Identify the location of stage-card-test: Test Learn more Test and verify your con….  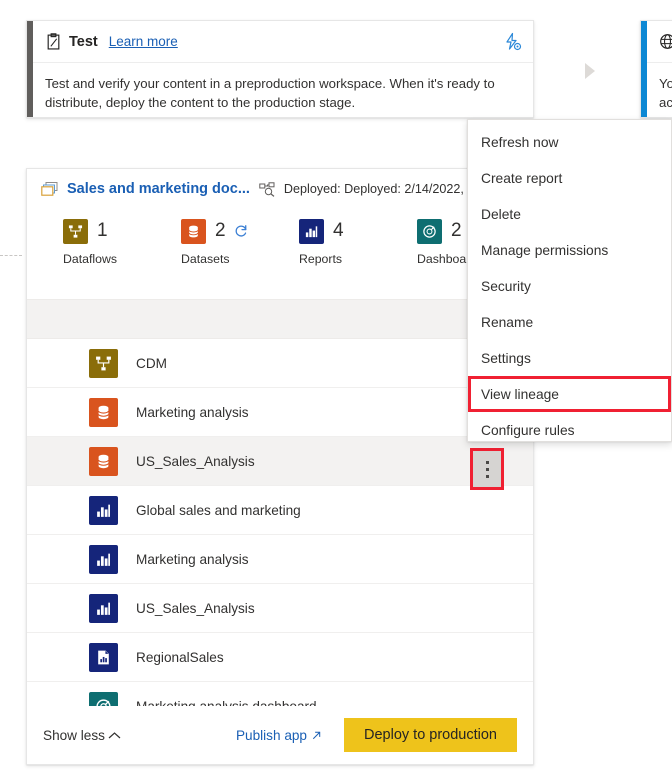
(280, 69).